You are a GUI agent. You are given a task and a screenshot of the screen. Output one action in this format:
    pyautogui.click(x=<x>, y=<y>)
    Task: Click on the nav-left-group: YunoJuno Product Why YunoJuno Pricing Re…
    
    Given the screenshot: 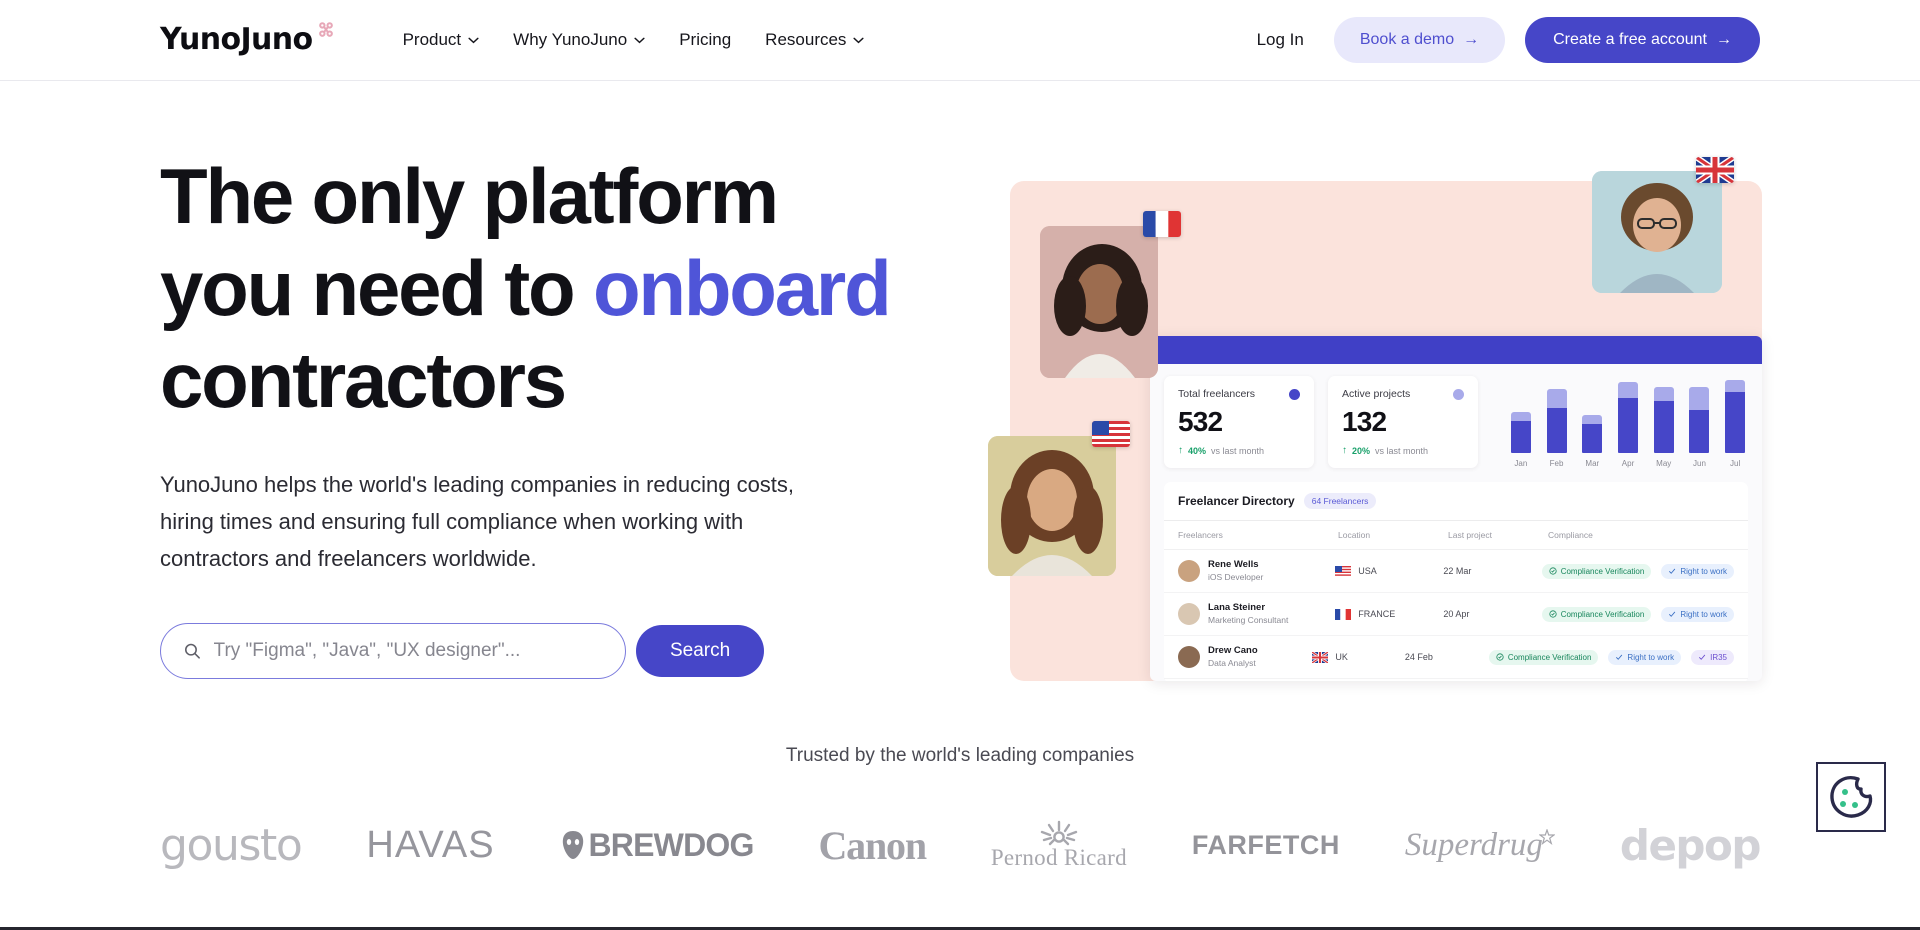 What is the action you would take?
    pyautogui.click(x=512, y=38)
    